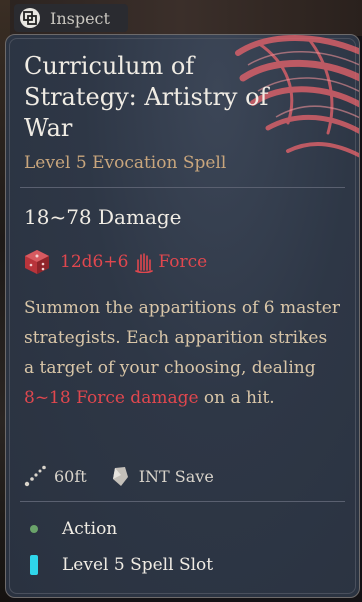  What do you see at coordinates (80, 18) in the screenshot?
I see `inspect-label: Inspect` at bounding box center [80, 18].